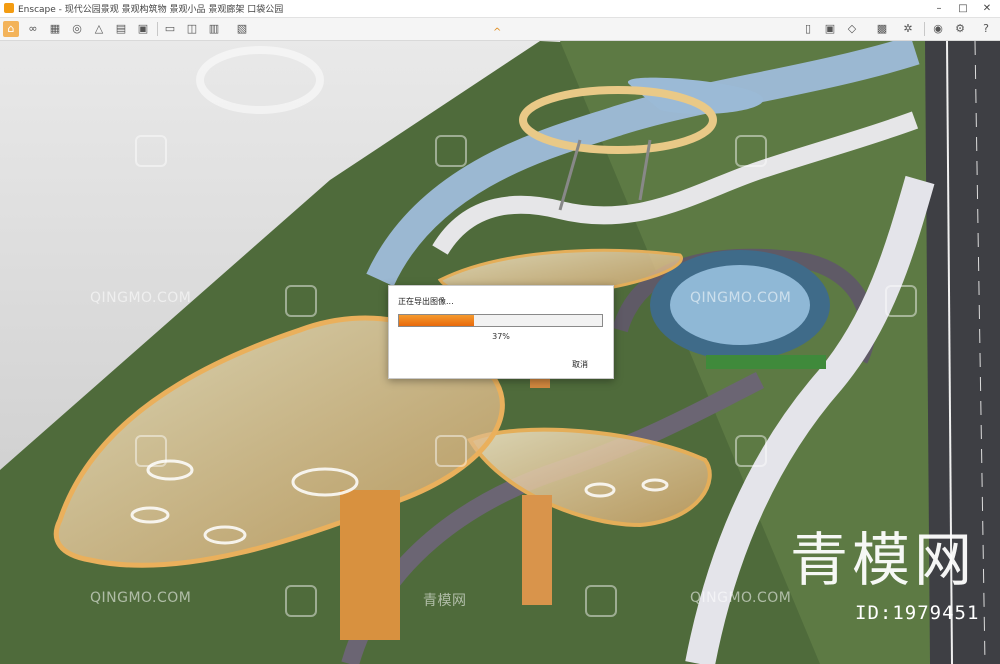 The height and width of the screenshot is (664, 1000). Describe the element at coordinates (11, 29) in the screenshot. I see `home-icon: ⌂` at that location.